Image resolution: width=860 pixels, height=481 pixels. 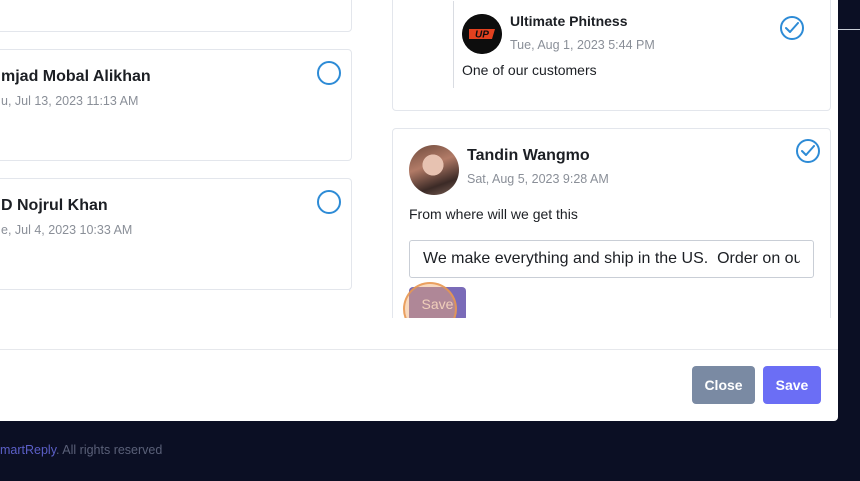 What do you see at coordinates (437, 302) in the screenshot?
I see `save-reply-button: Save` at bounding box center [437, 302].